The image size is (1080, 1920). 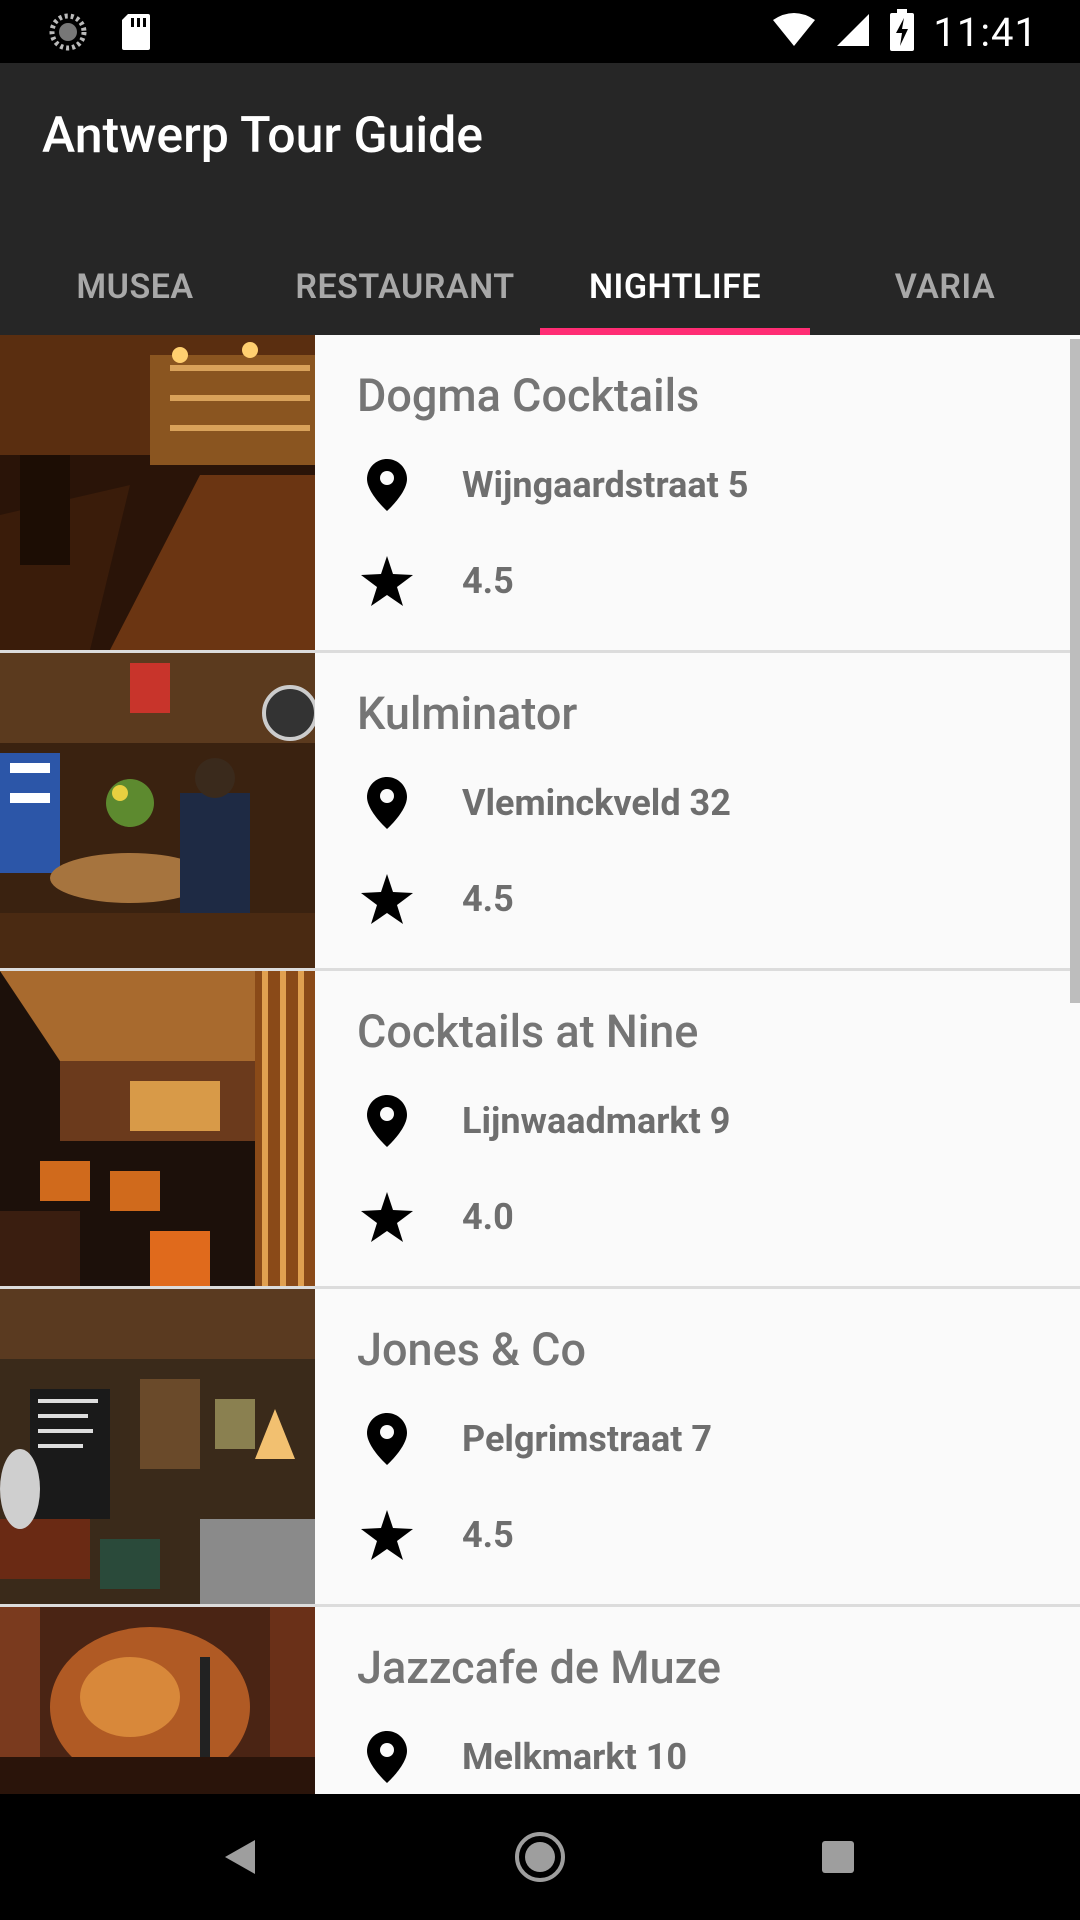 What do you see at coordinates (575, 1757) in the screenshot?
I see `venue-address: Melkmarkt 10` at bounding box center [575, 1757].